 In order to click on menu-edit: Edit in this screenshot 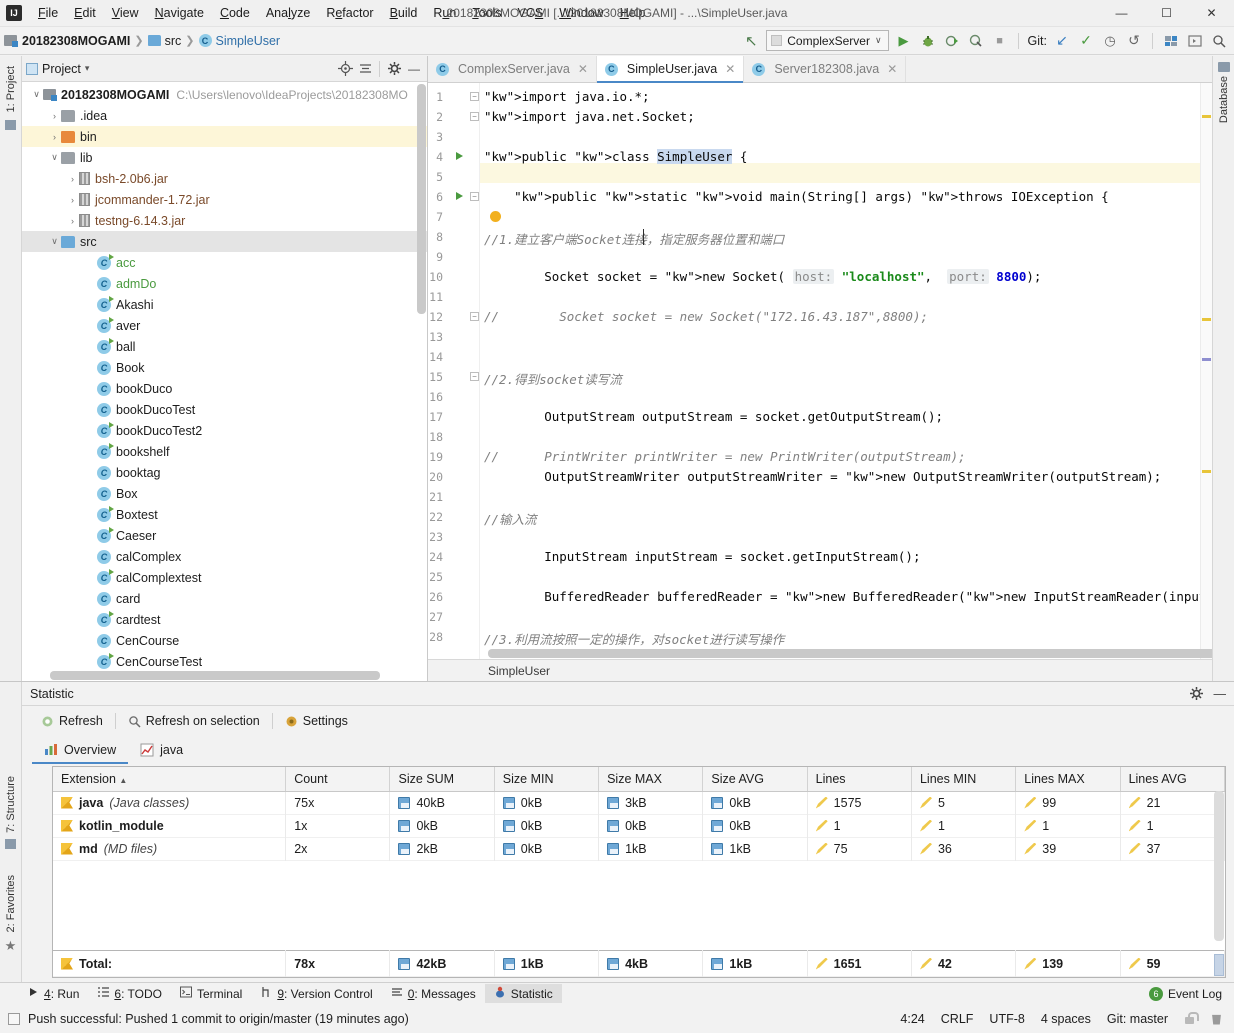, I will do `click(85, 13)`.